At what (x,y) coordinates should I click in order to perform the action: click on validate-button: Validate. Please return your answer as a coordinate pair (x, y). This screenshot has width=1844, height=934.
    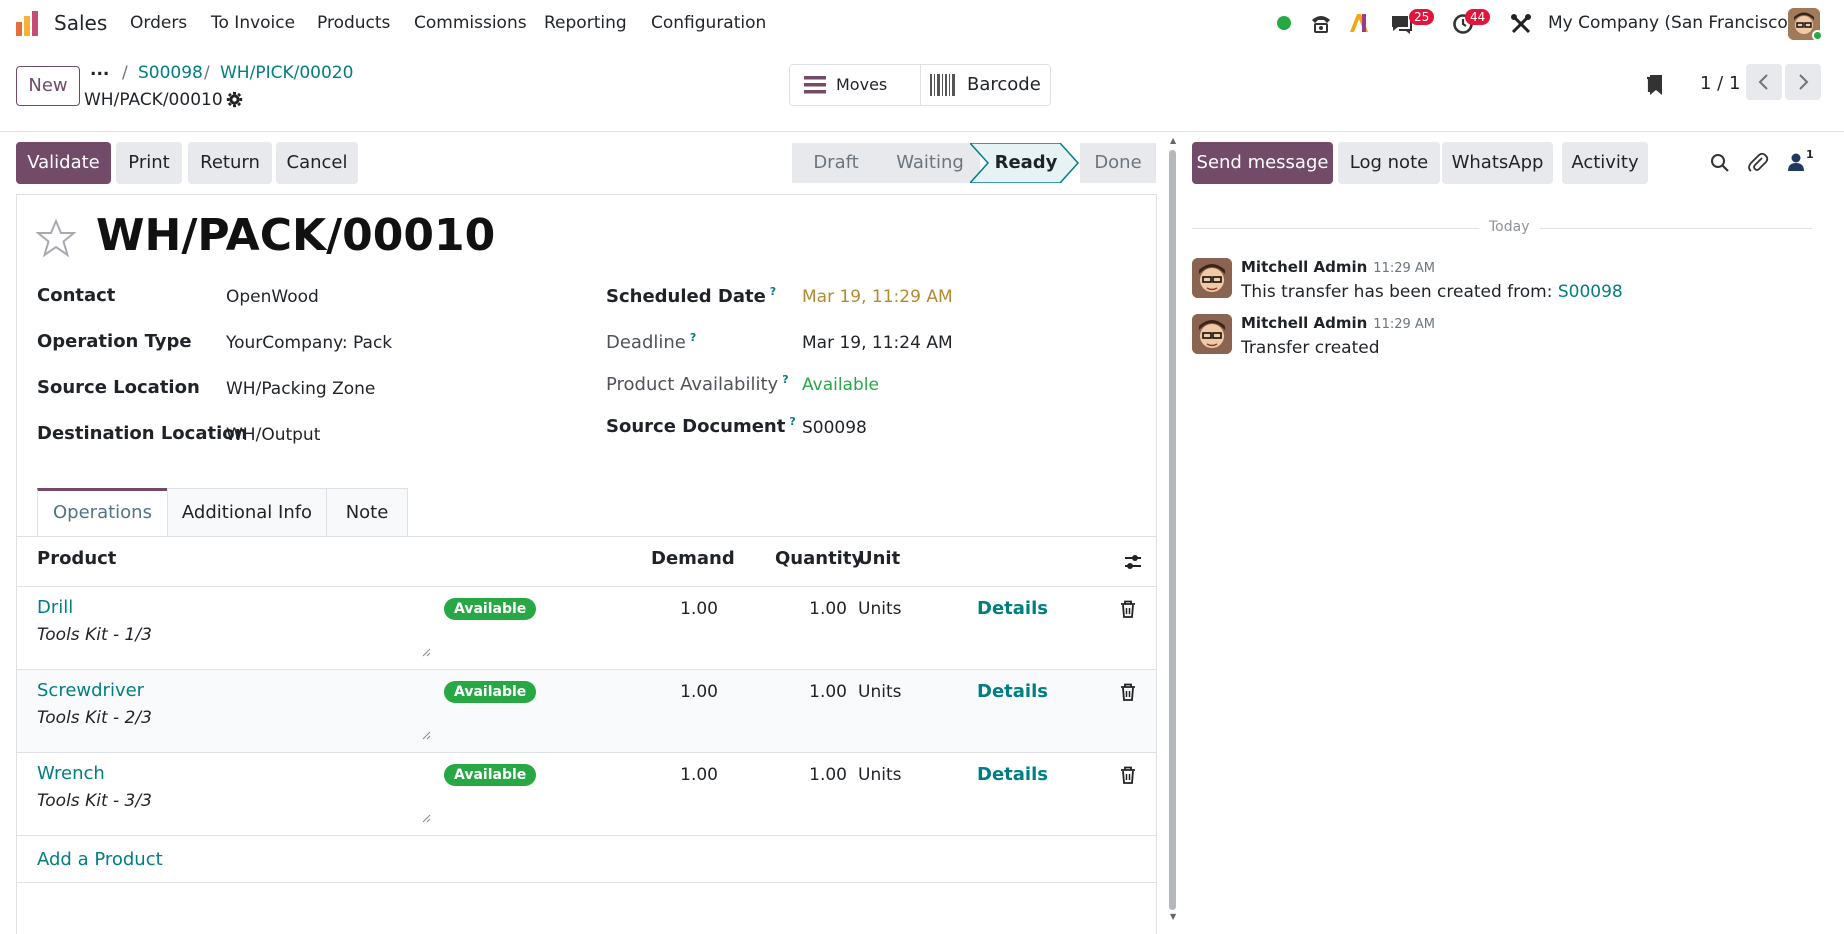
    Looking at the image, I should click on (63, 163).